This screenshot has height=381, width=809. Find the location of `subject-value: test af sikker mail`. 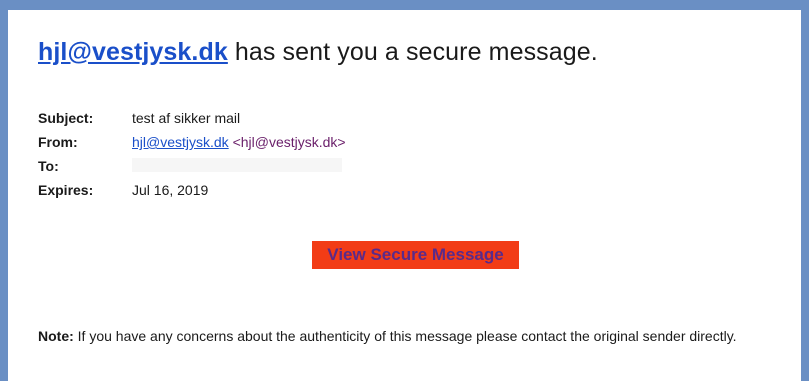

subject-value: test af sikker mail is located at coordinates (186, 118).